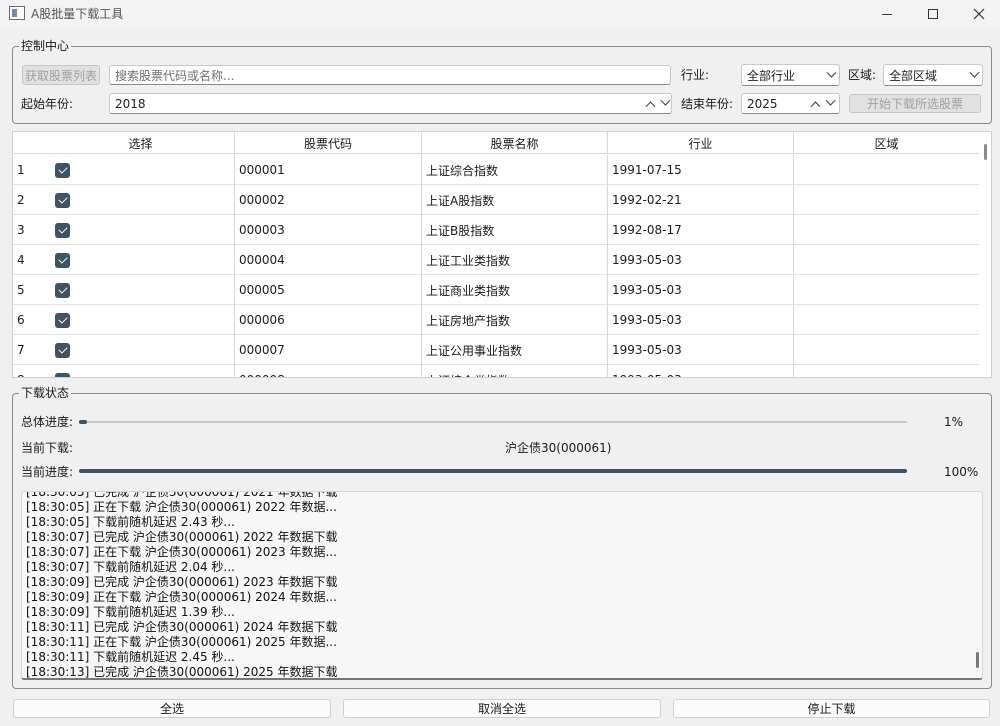  Describe the element at coordinates (328, 143) in the screenshot. I see `column-header-code: 股票代码` at that location.